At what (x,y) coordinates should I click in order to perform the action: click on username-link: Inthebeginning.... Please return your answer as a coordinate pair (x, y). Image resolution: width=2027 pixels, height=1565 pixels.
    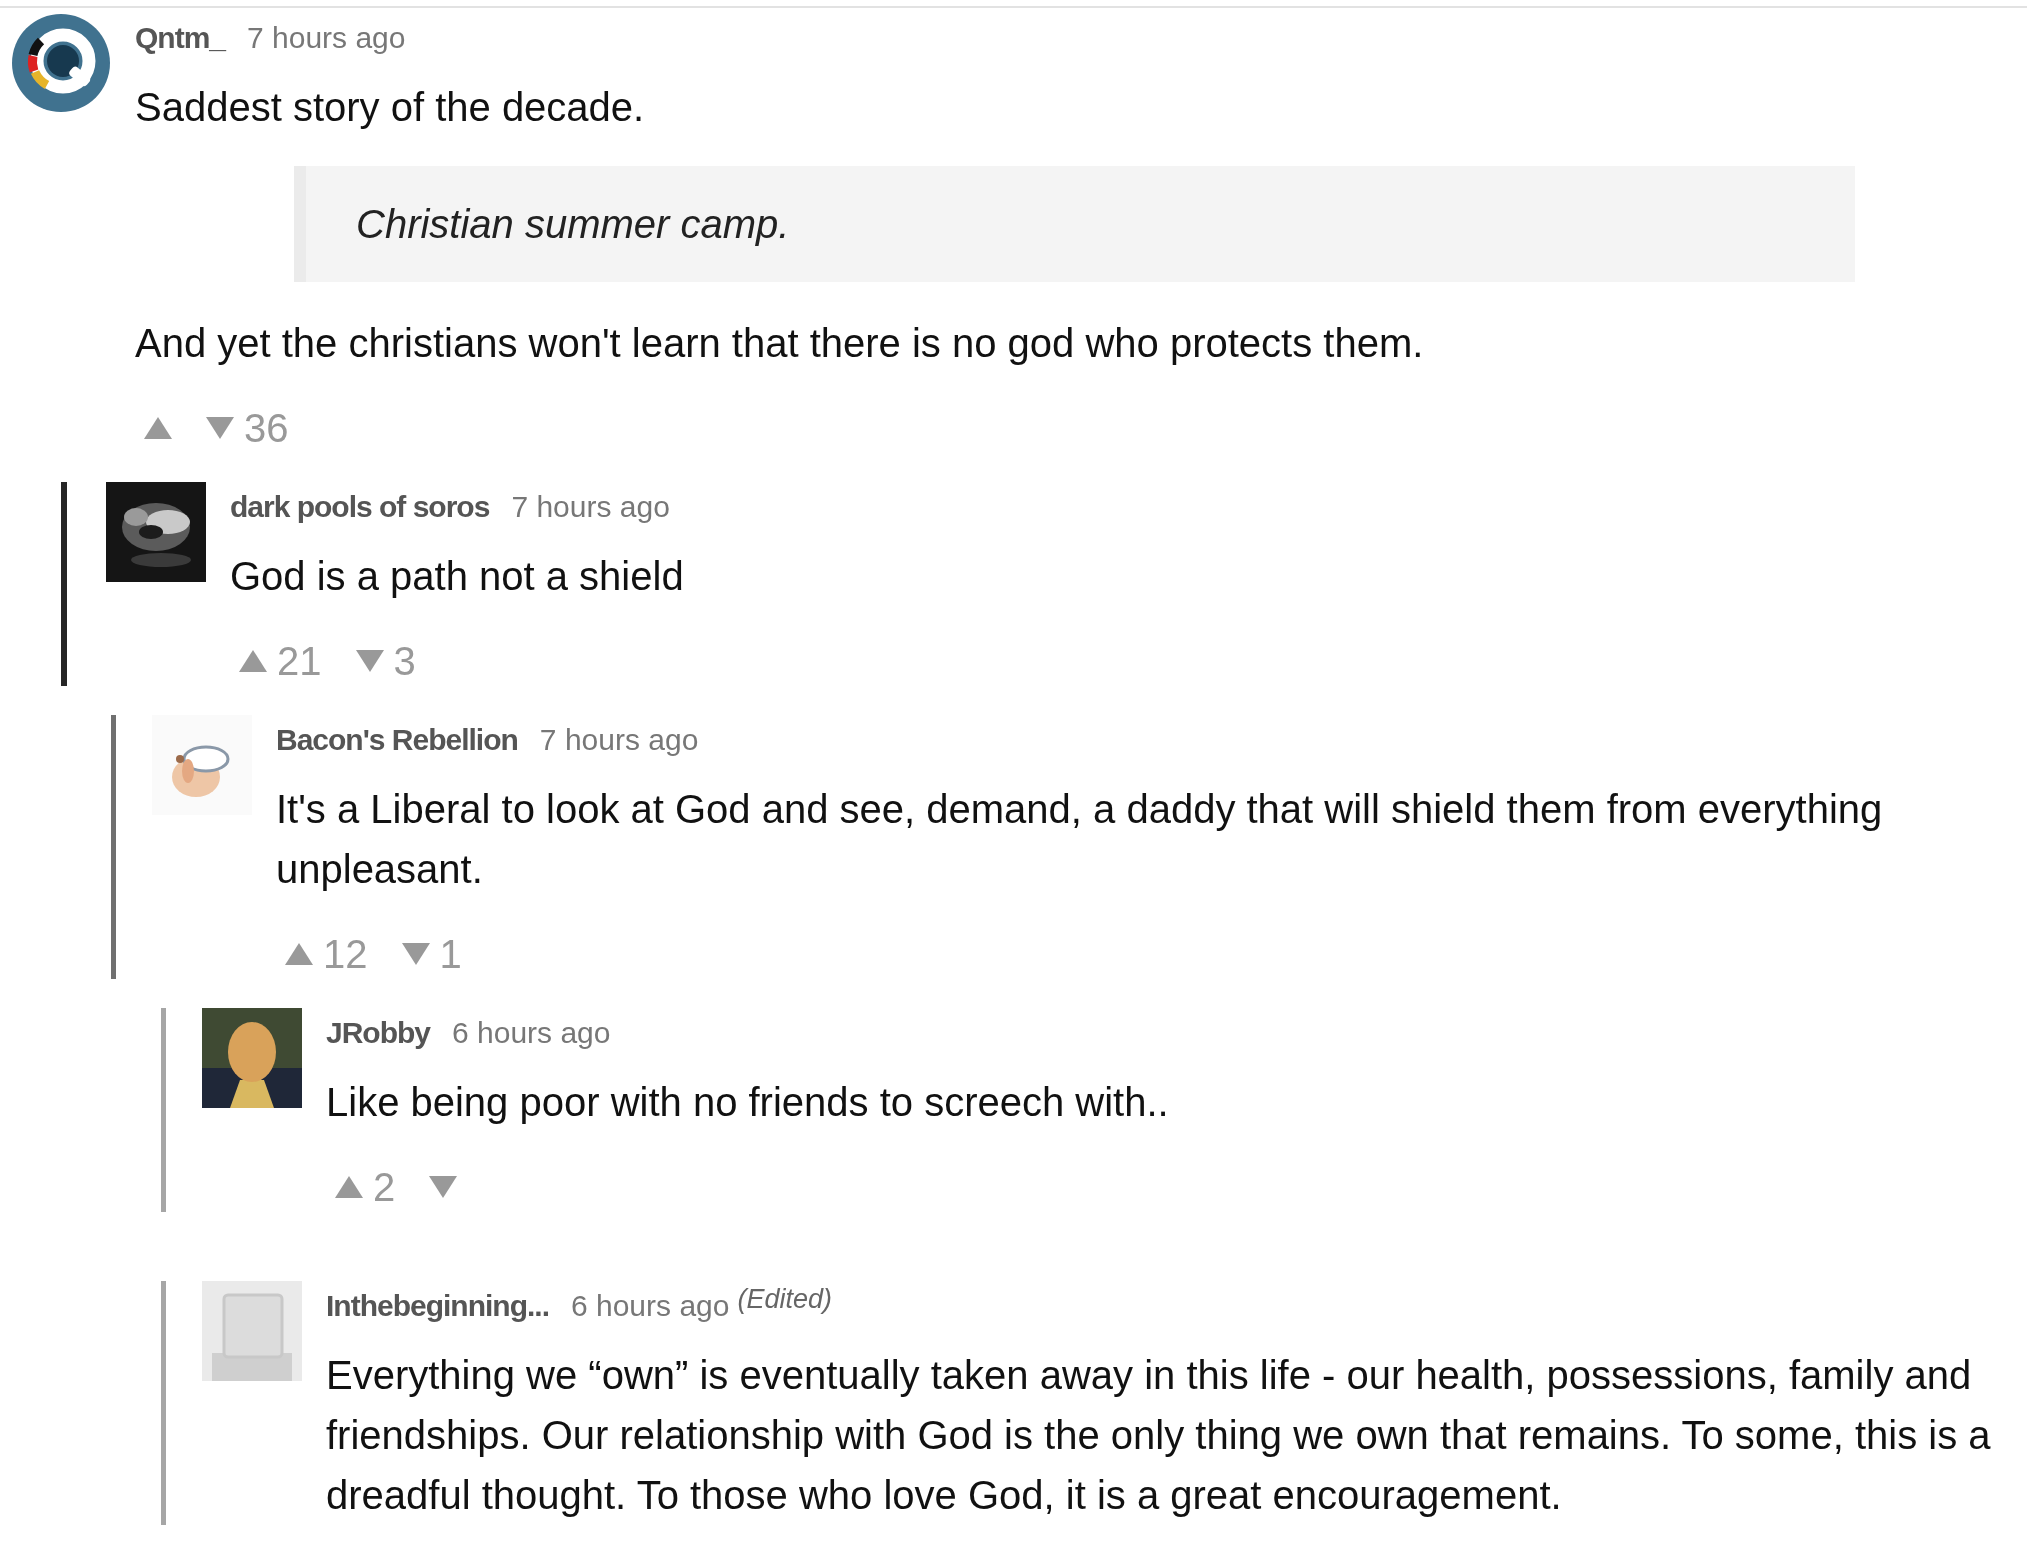
    Looking at the image, I should click on (437, 1306).